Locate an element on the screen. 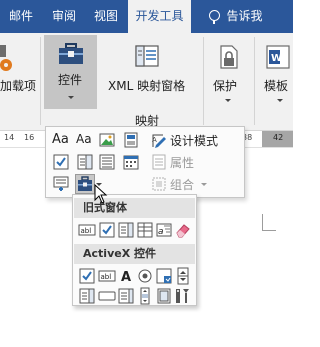 The width and height of the screenshot is (320, 347). controls-button: 控件 is located at coordinates (70, 72).